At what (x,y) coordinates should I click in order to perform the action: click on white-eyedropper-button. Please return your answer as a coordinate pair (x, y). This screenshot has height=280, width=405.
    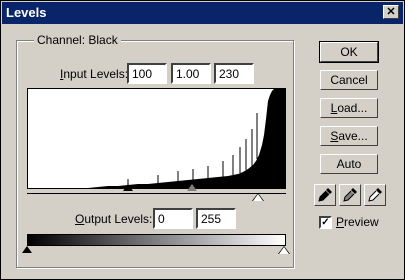
    Looking at the image, I should click on (375, 195).